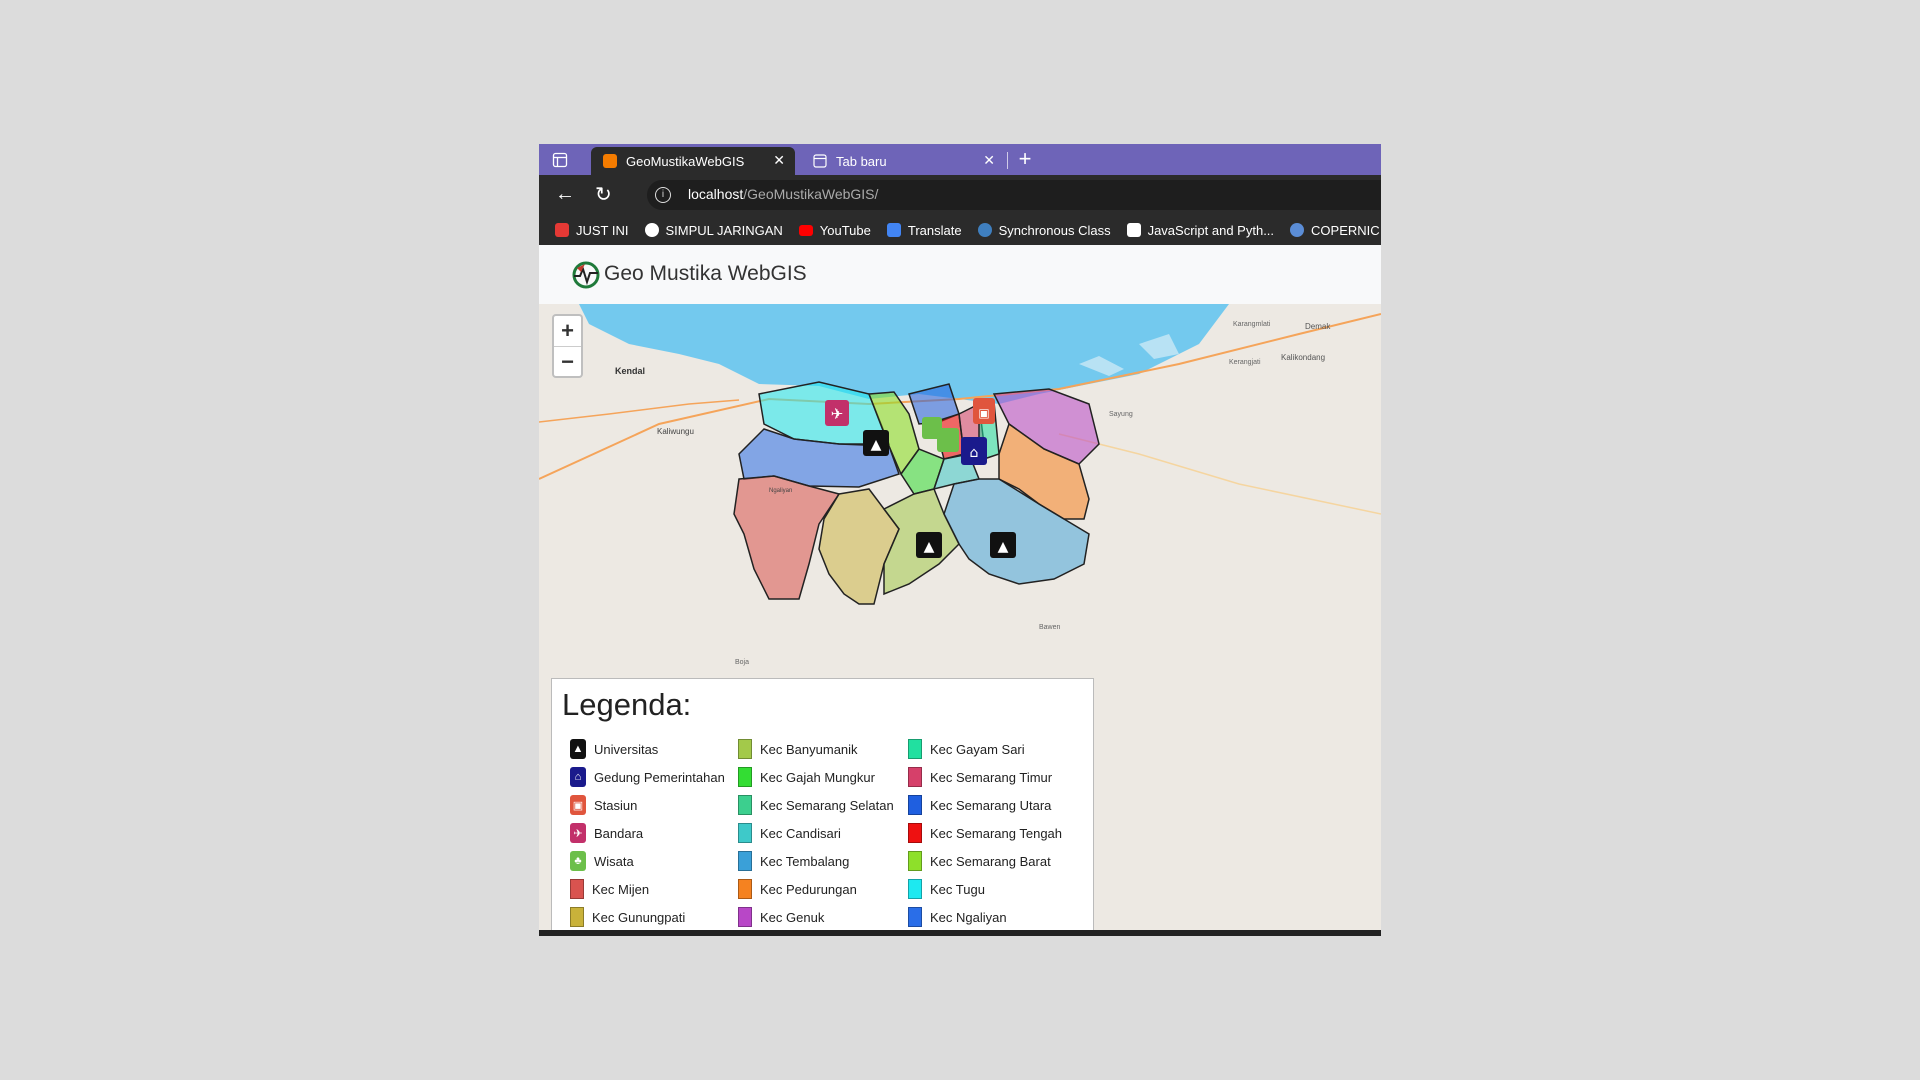 Image resolution: width=1920 pixels, height=1080 pixels. What do you see at coordinates (808, 889) in the screenshot?
I see `legend-label: Kec Pedurungan` at bounding box center [808, 889].